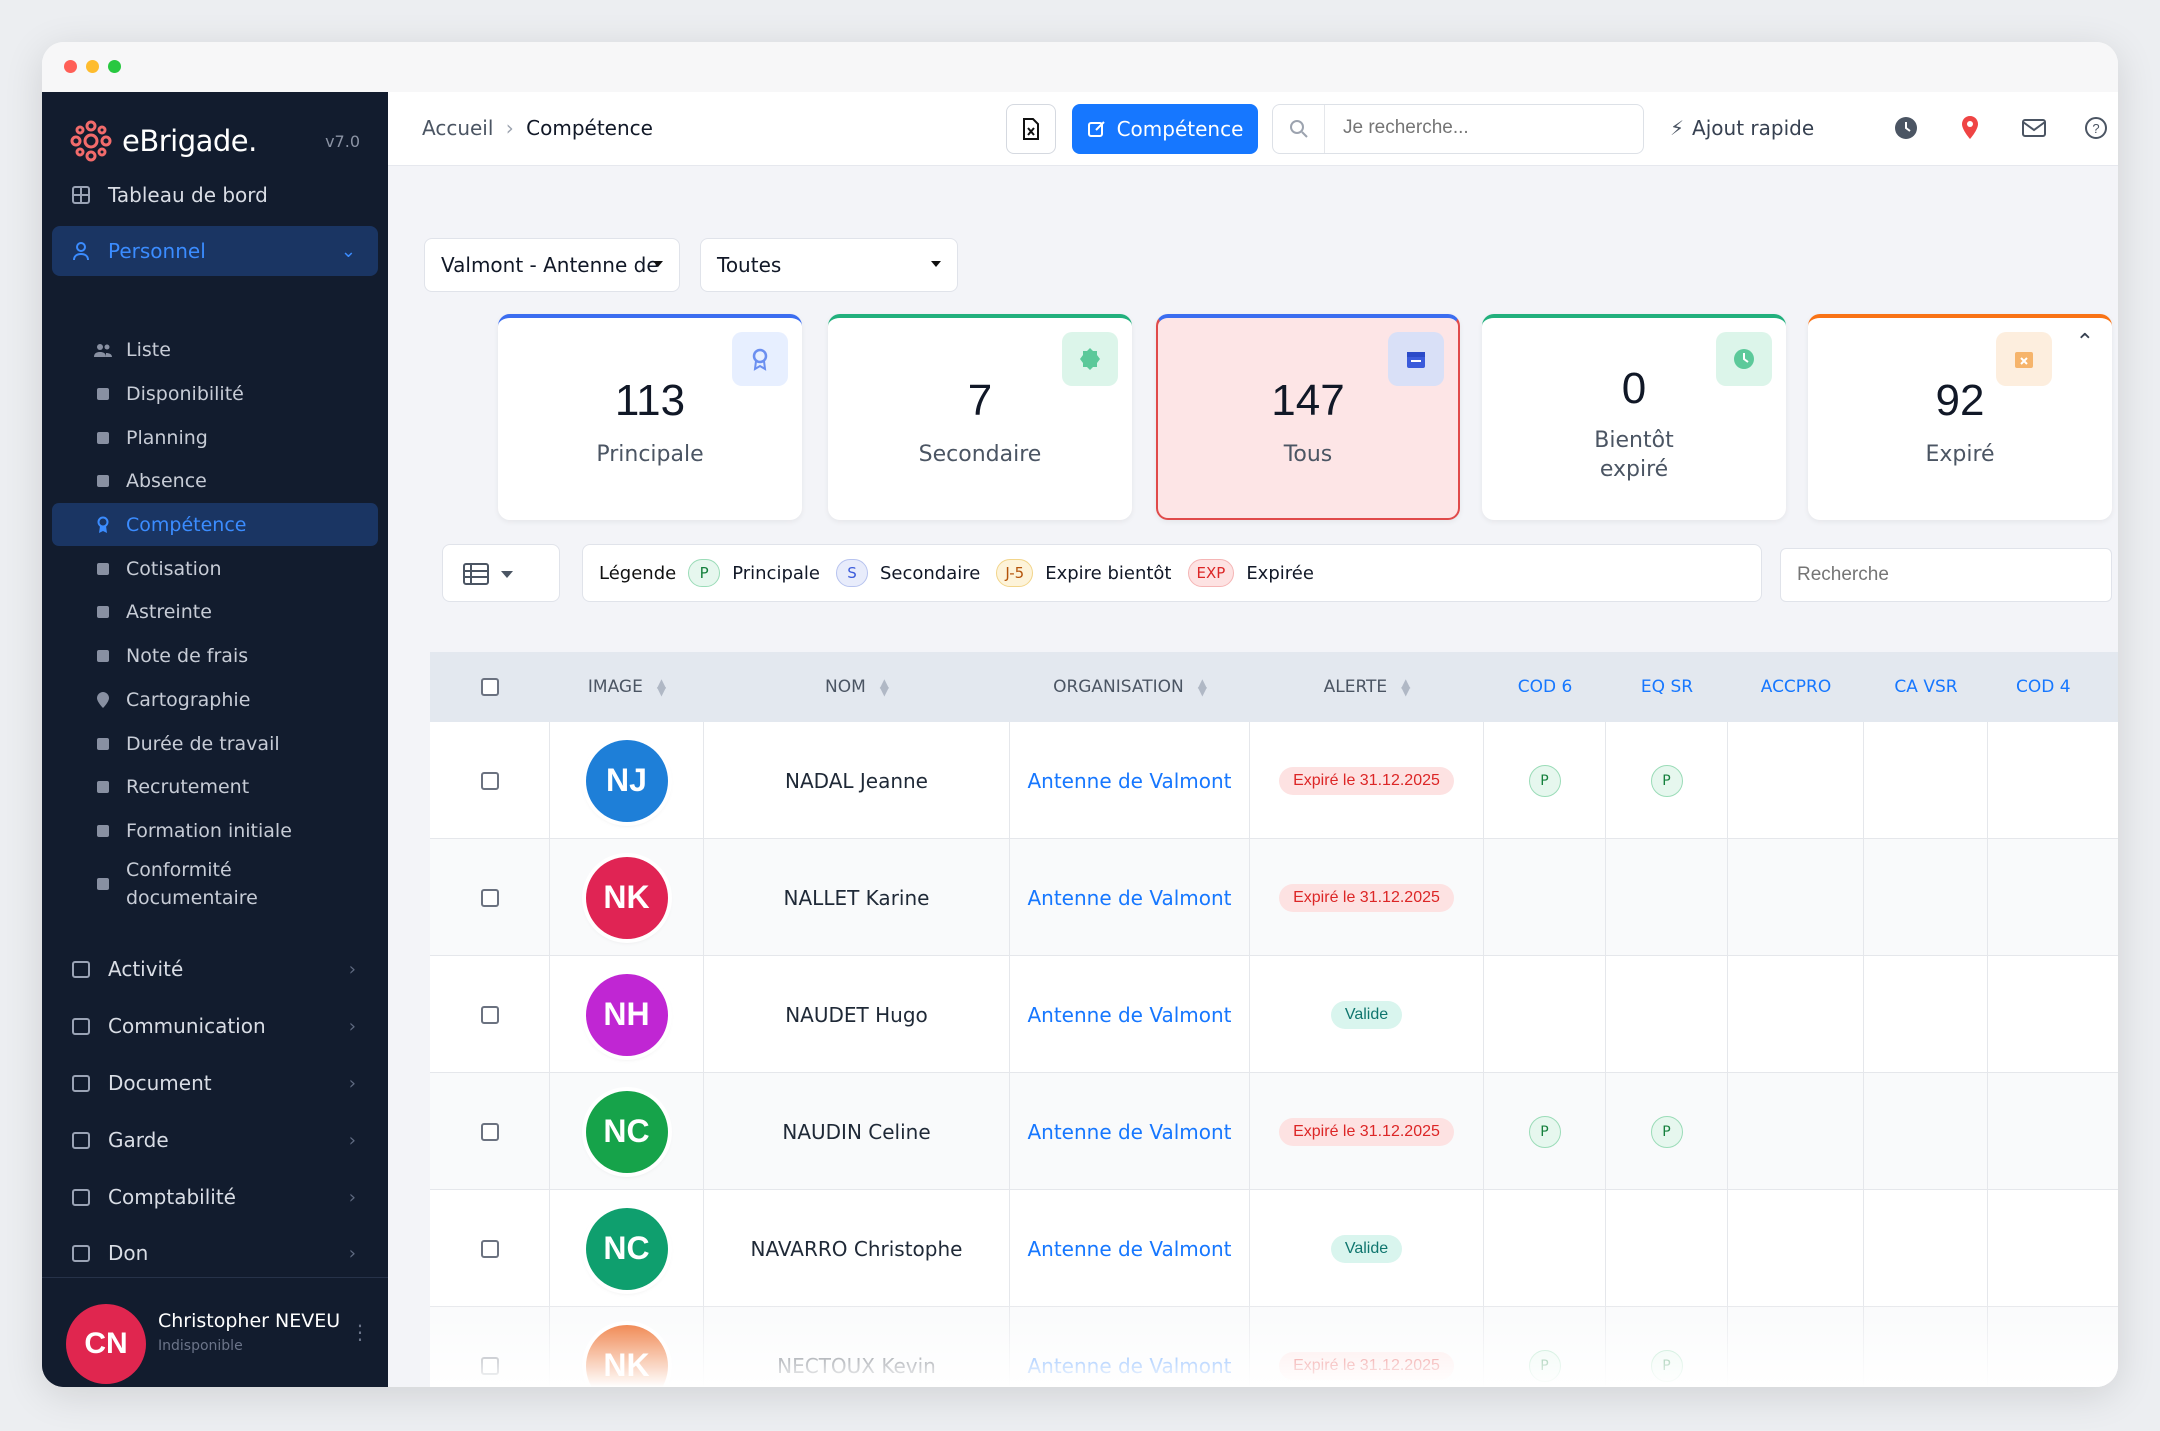 The width and height of the screenshot is (2160, 1431). What do you see at coordinates (215, 743) in the screenshot?
I see `sidebar-subitem-durée-de-travail: Durée de travail` at bounding box center [215, 743].